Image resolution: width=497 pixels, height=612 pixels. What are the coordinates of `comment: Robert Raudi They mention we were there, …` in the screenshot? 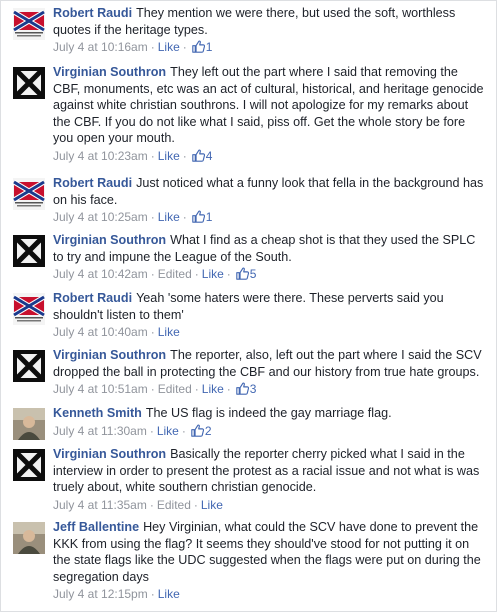 It's located at (248, 31).